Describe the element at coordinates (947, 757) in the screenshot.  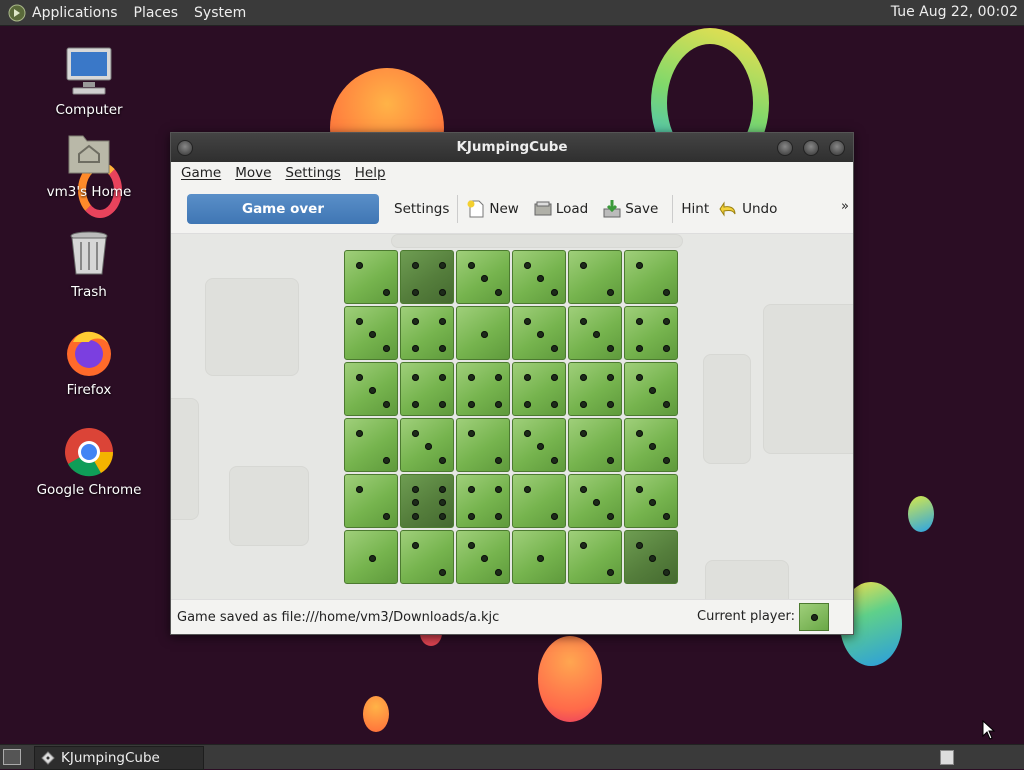
I see `workspace-switcher` at that location.